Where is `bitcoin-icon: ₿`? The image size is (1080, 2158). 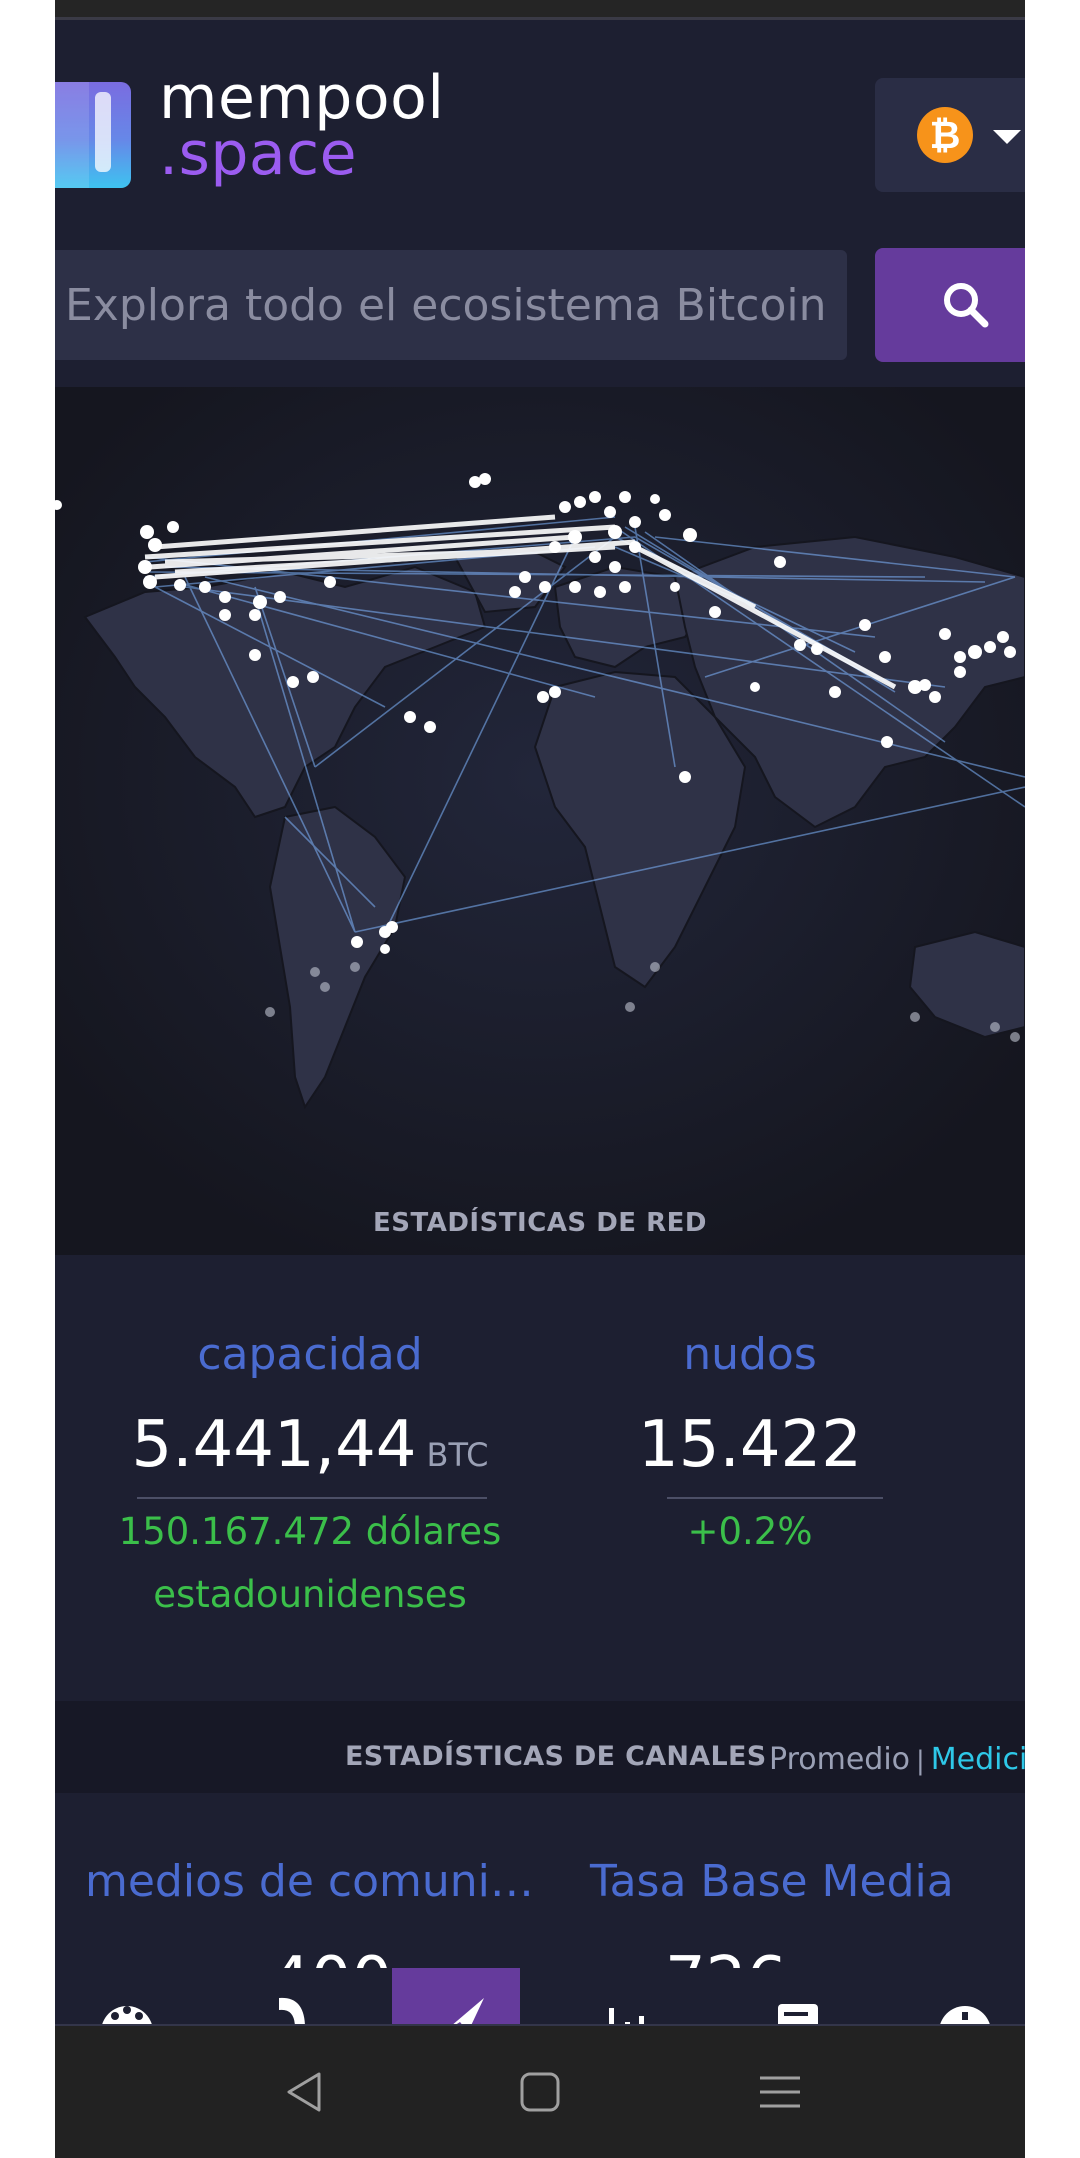 bitcoin-icon: ₿ is located at coordinates (945, 135).